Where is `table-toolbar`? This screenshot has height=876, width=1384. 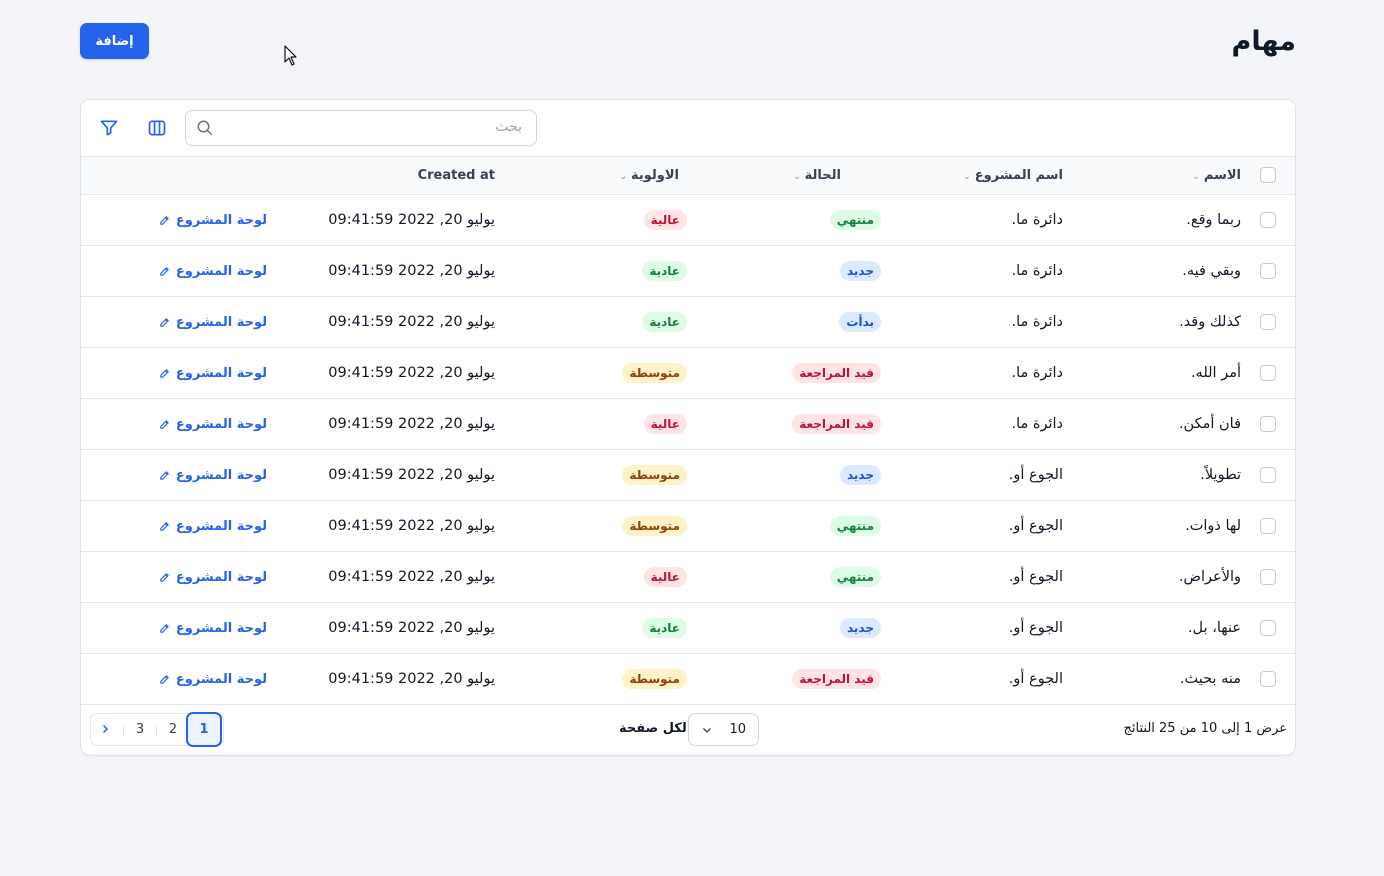
table-toolbar is located at coordinates (688, 128).